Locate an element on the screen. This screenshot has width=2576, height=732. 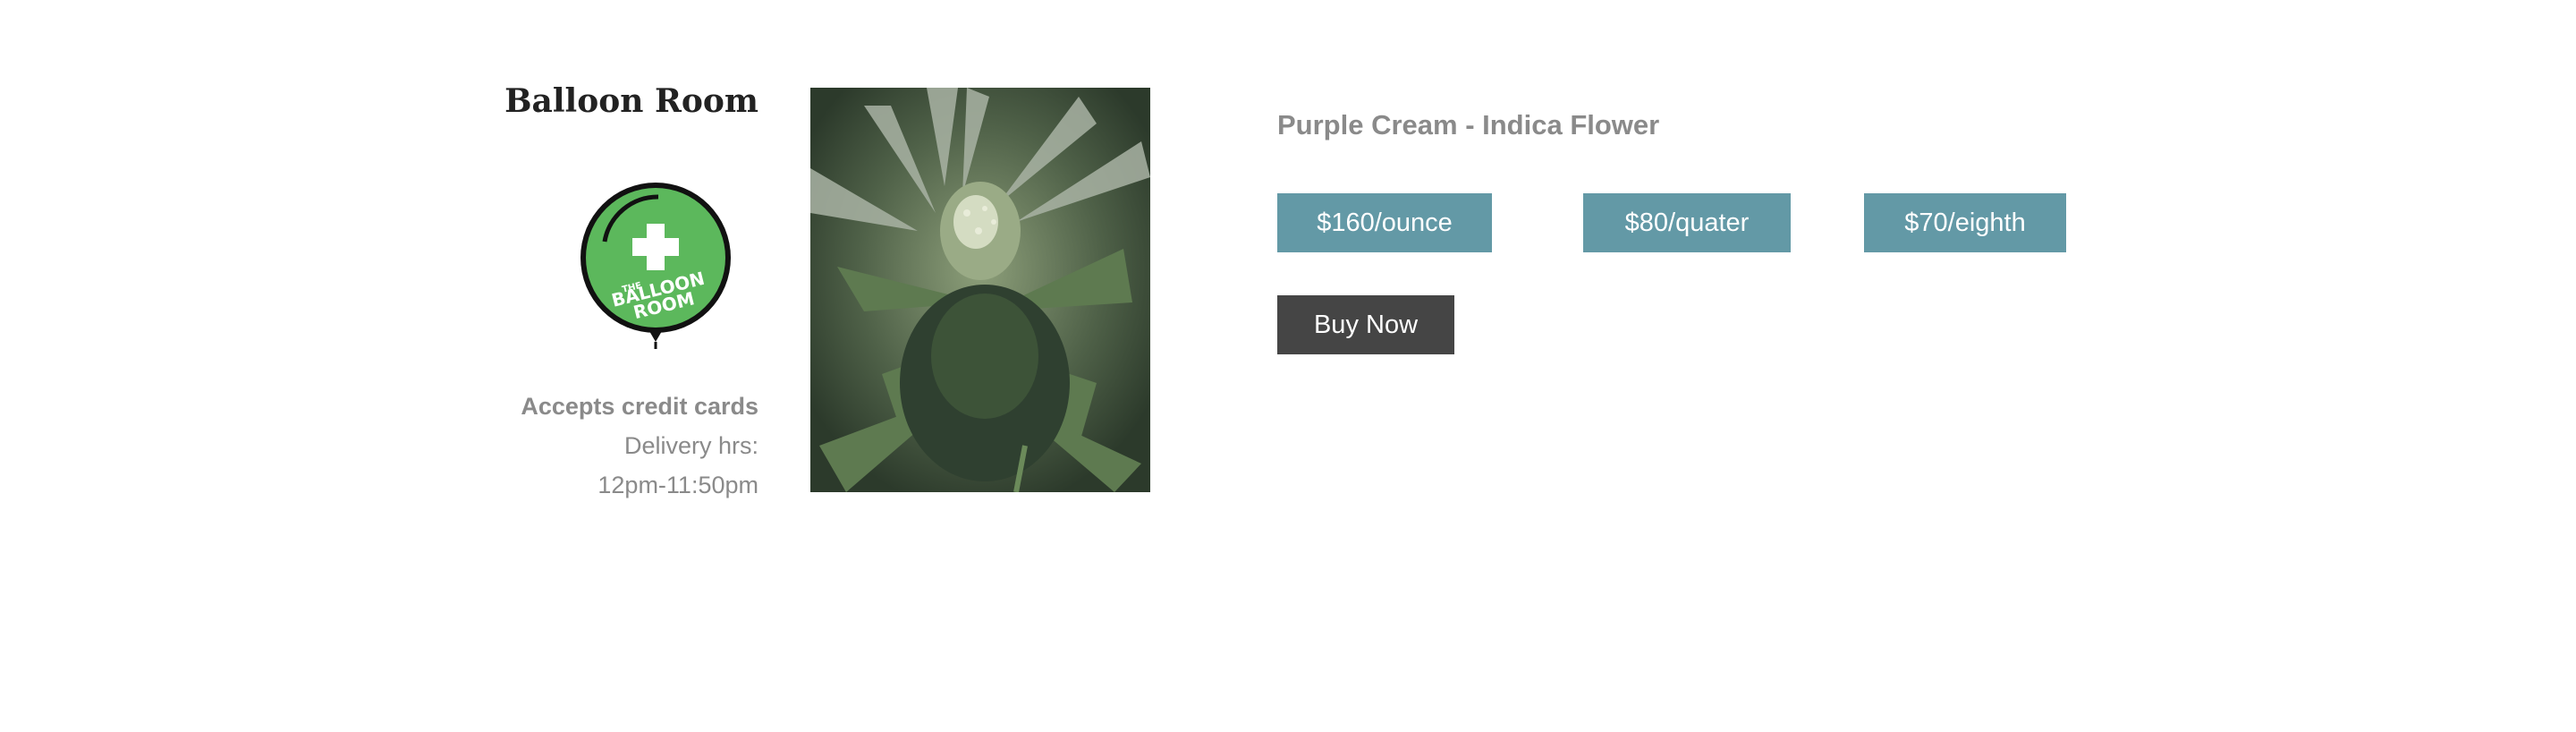
buy-now-button: Buy Now is located at coordinates (1365, 324).